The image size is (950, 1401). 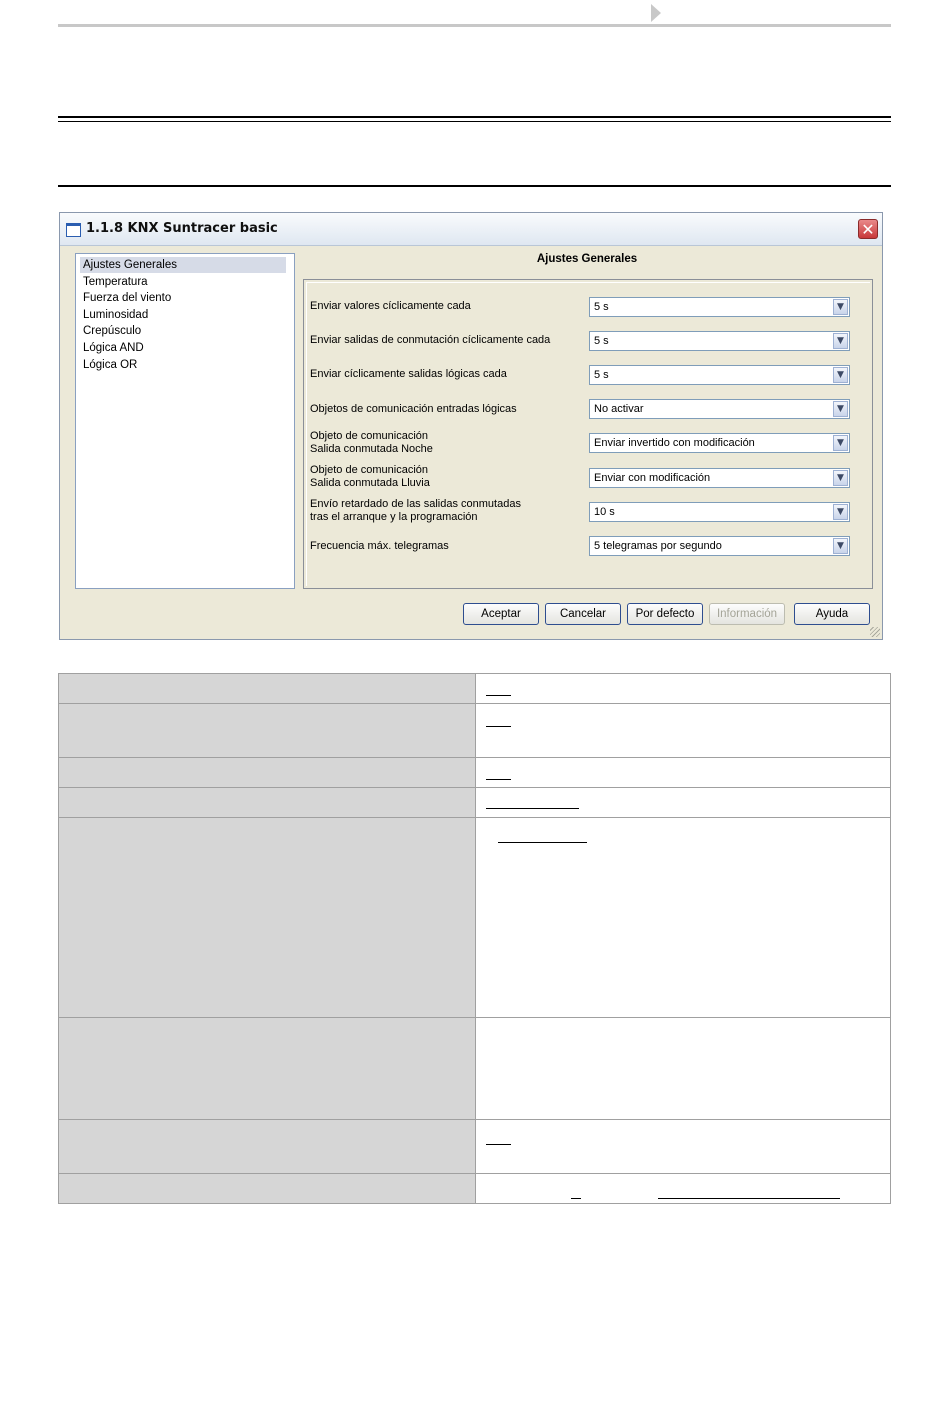 I want to click on param-label-line: Salida conmutada Noche, so click(x=371, y=449).